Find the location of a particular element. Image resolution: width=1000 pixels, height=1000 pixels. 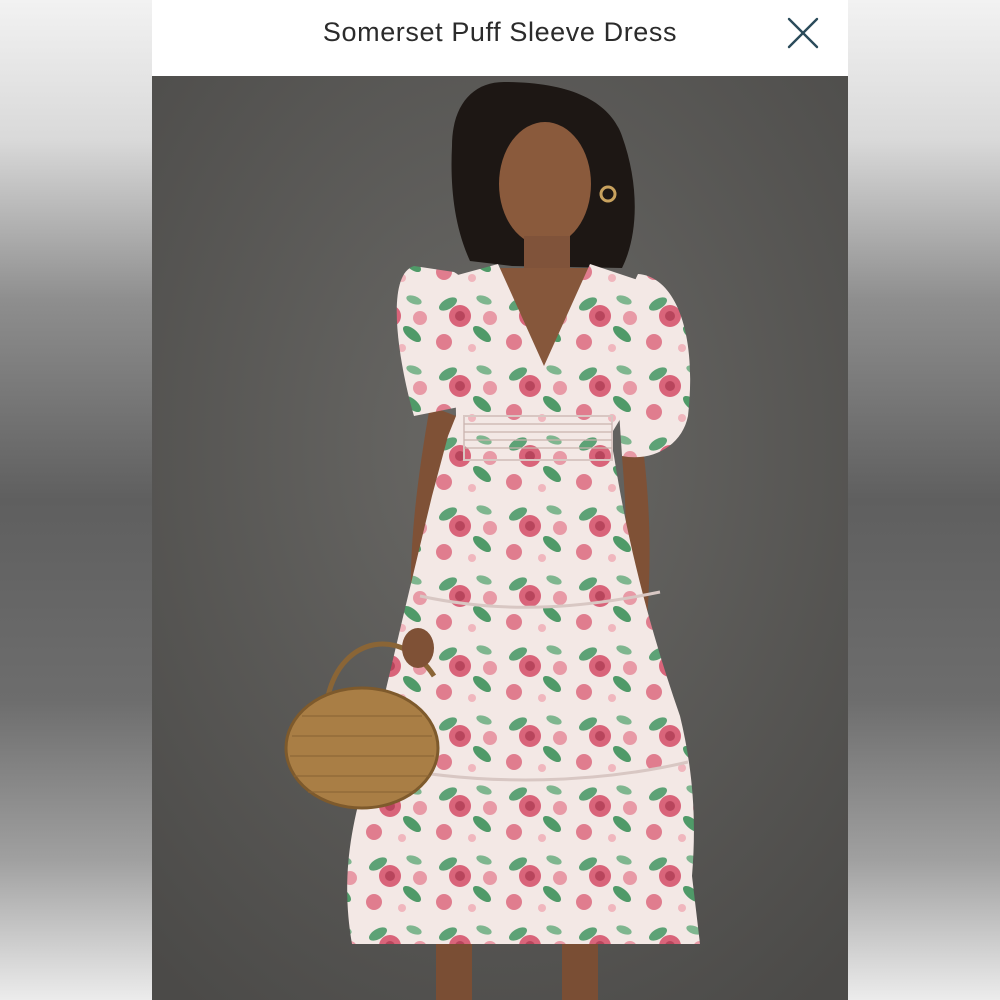

close-button is located at coordinates (803, 33).